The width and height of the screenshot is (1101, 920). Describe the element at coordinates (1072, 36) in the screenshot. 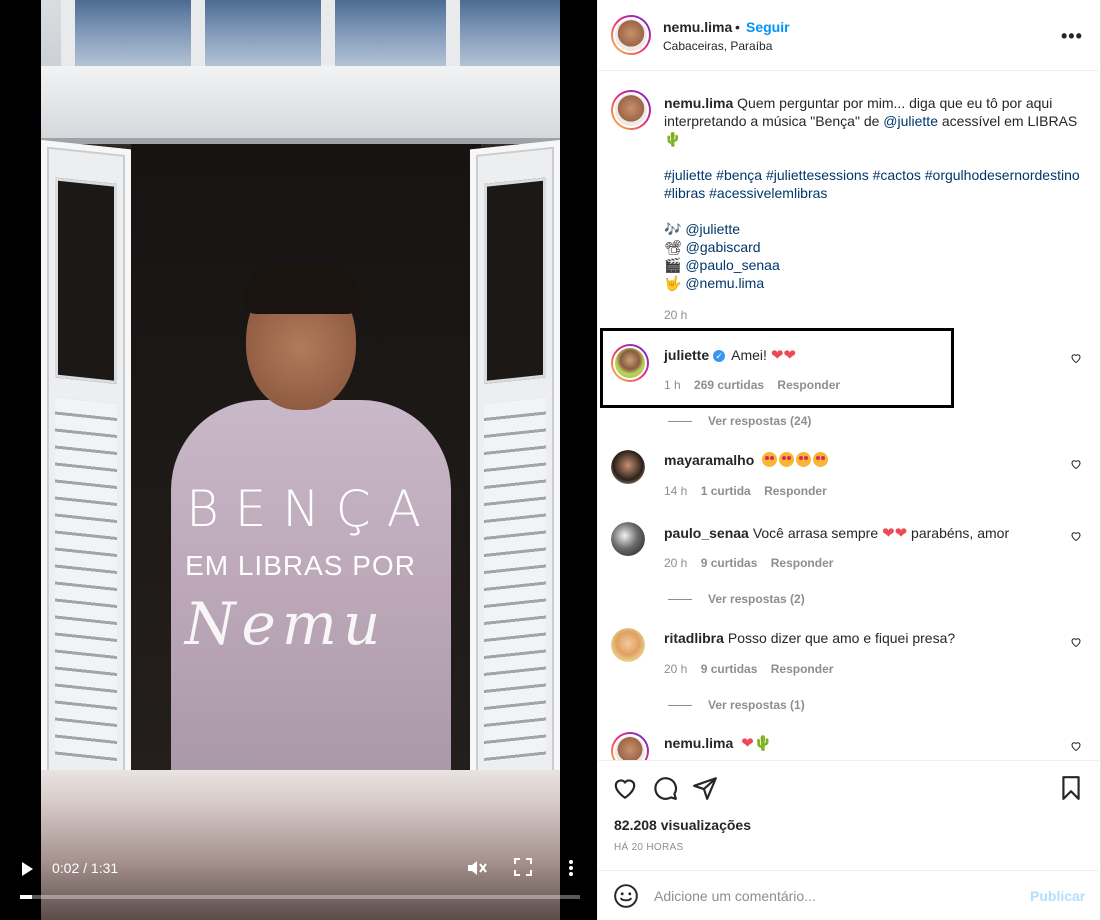

I see `more-options-button: •••` at that location.